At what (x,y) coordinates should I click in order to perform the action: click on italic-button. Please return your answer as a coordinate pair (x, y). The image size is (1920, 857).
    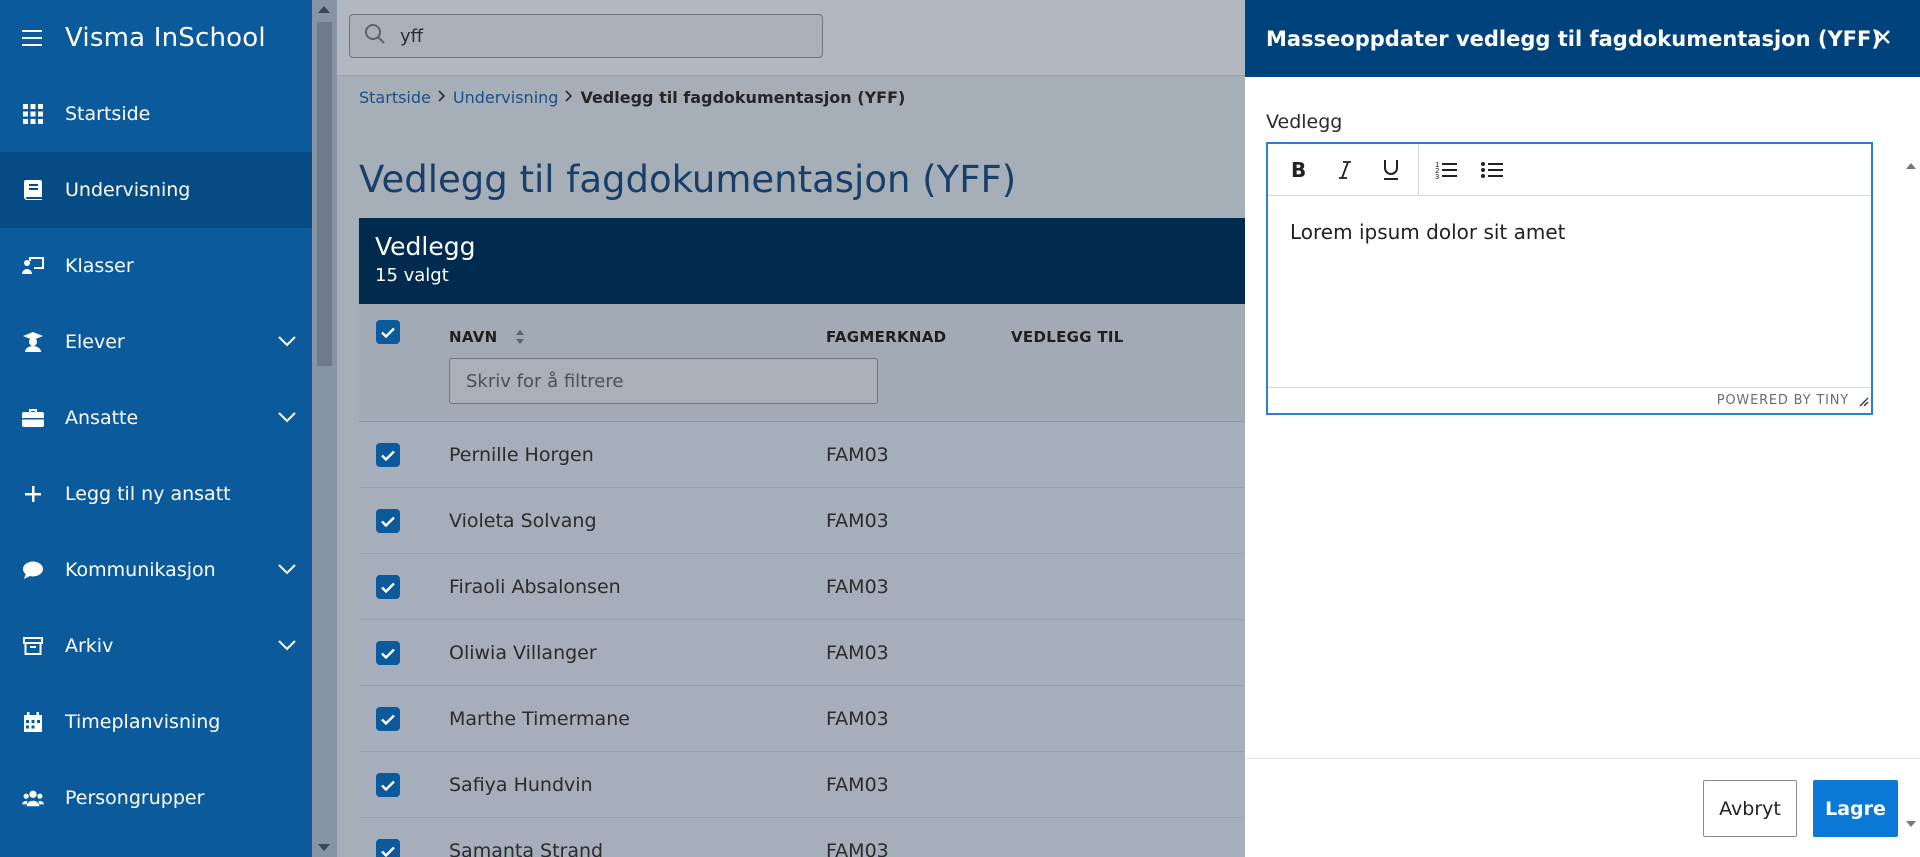
    Looking at the image, I should click on (1345, 170).